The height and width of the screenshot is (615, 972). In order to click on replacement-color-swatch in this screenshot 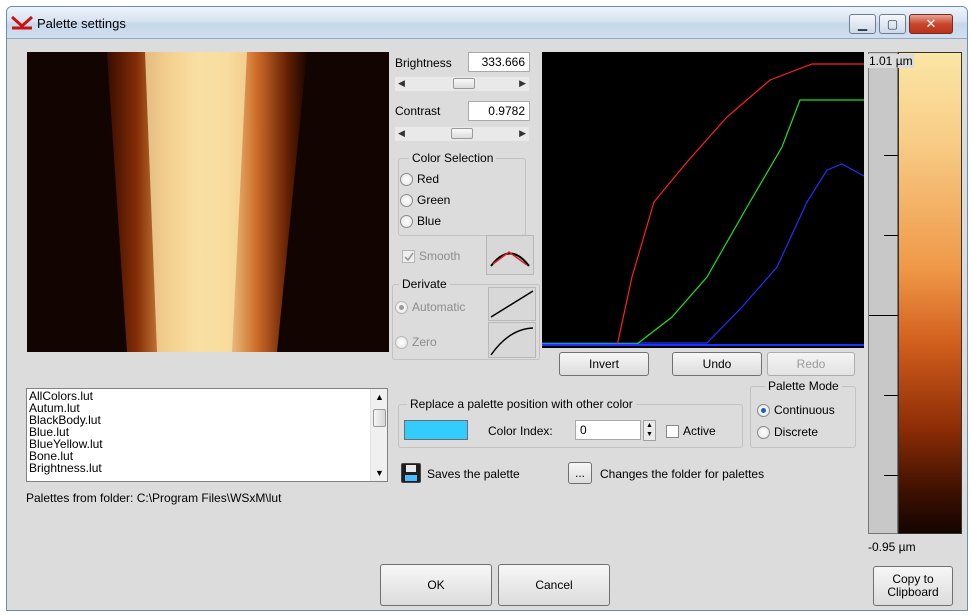, I will do `click(436, 430)`.